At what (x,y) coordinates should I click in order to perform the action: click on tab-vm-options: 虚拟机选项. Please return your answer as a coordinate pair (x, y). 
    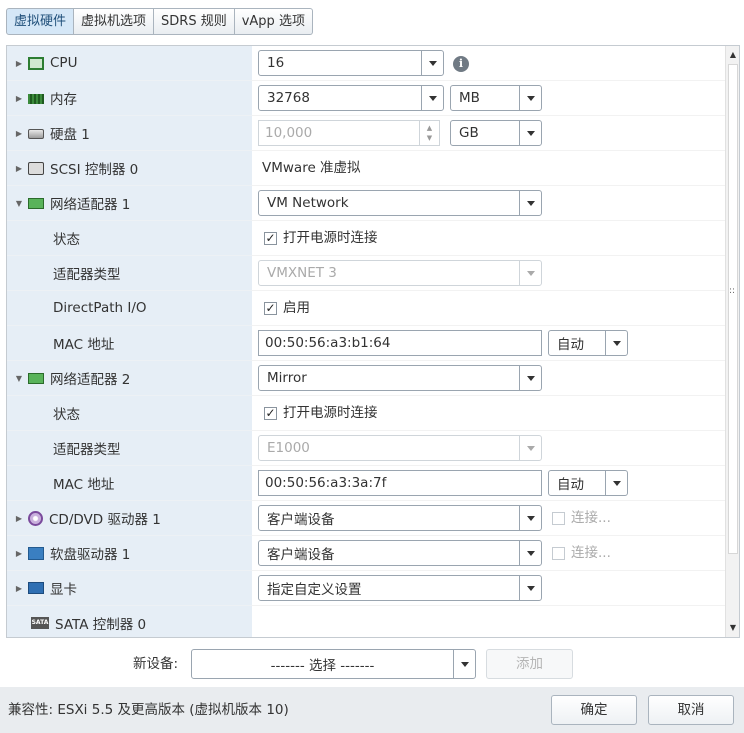
    Looking at the image, I should click on (114, 21).